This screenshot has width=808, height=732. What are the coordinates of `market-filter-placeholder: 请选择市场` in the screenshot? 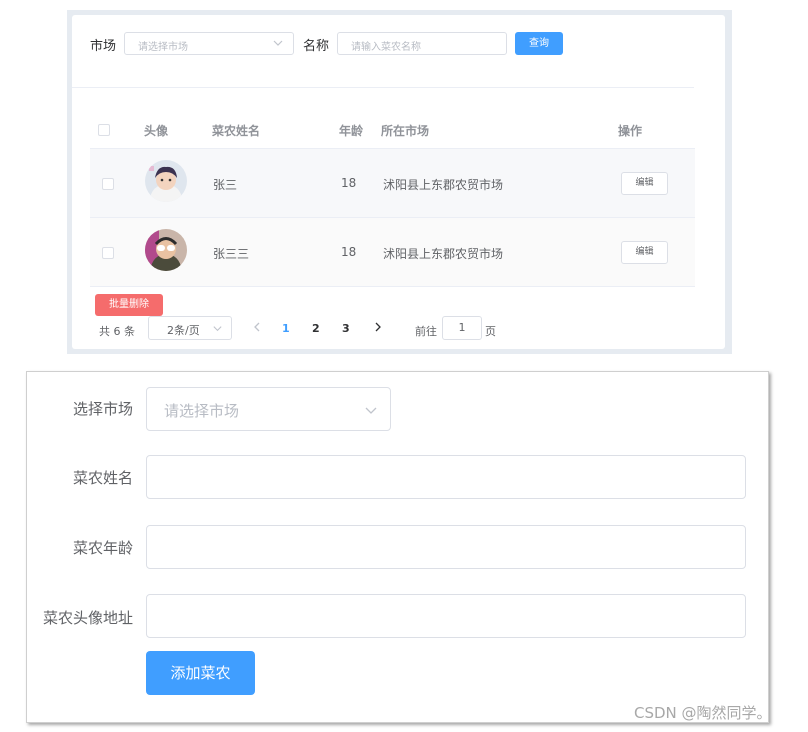 It's located at (163, 47).